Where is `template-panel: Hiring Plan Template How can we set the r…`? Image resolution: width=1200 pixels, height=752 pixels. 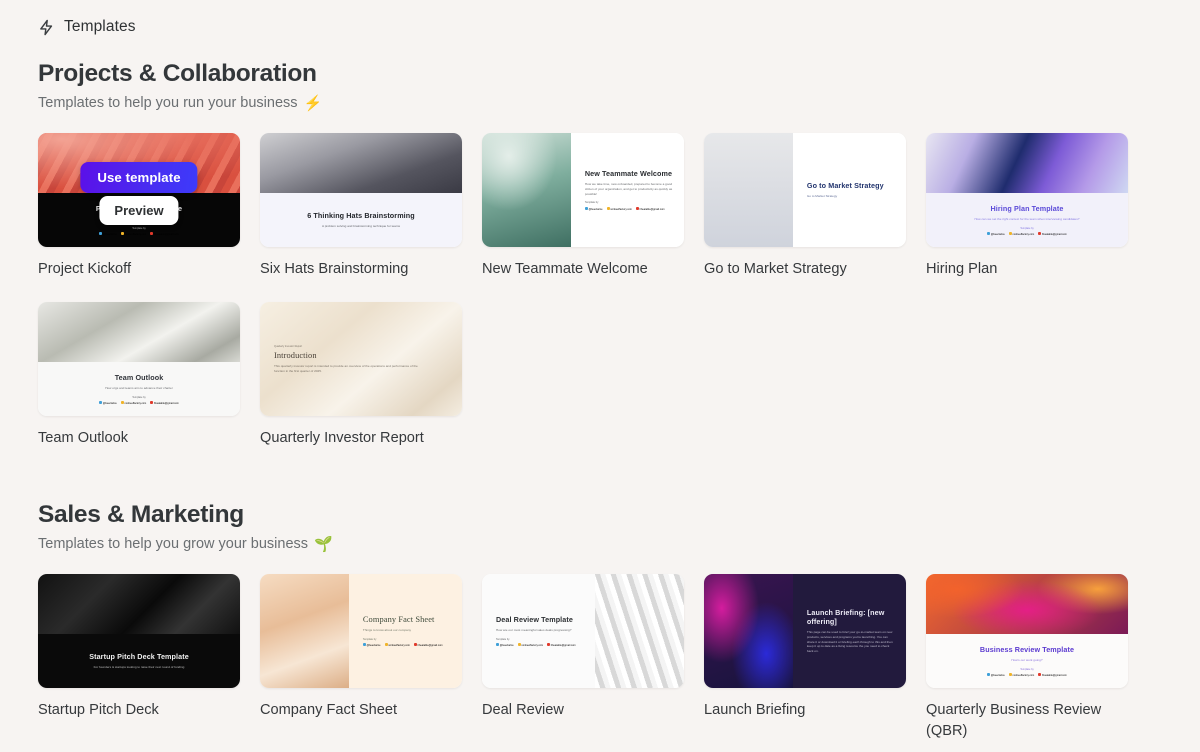
template-panel: Hiring Plan Template How can we set the r… is located at coordinates (1027, 220).